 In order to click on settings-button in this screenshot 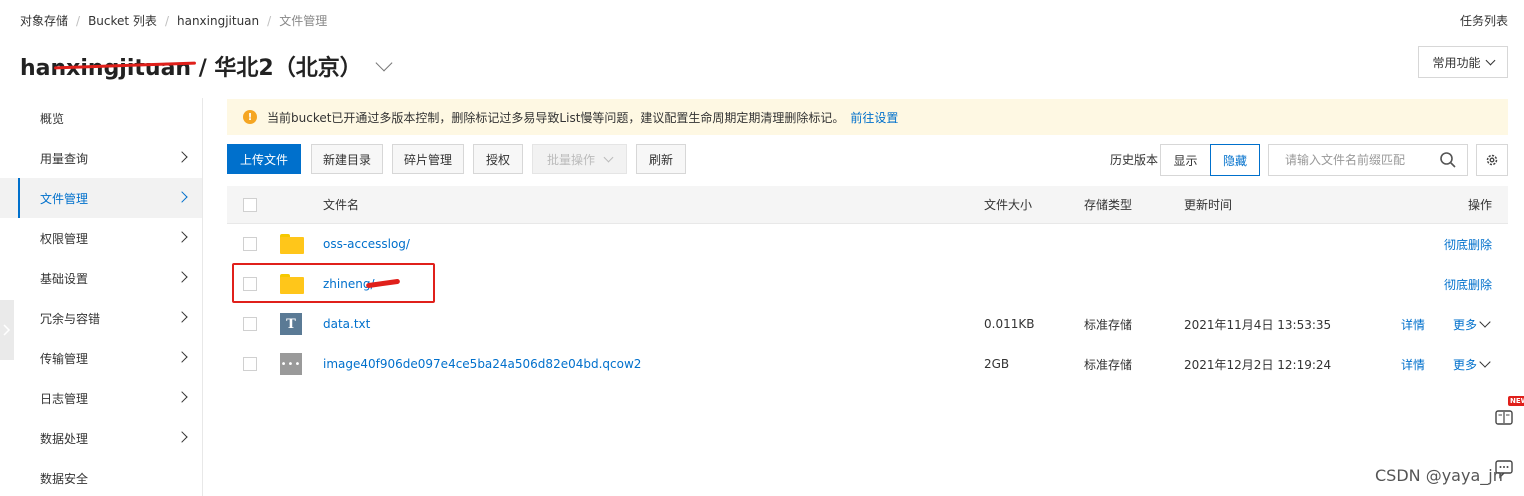, I will do `click(1492, 160)`.